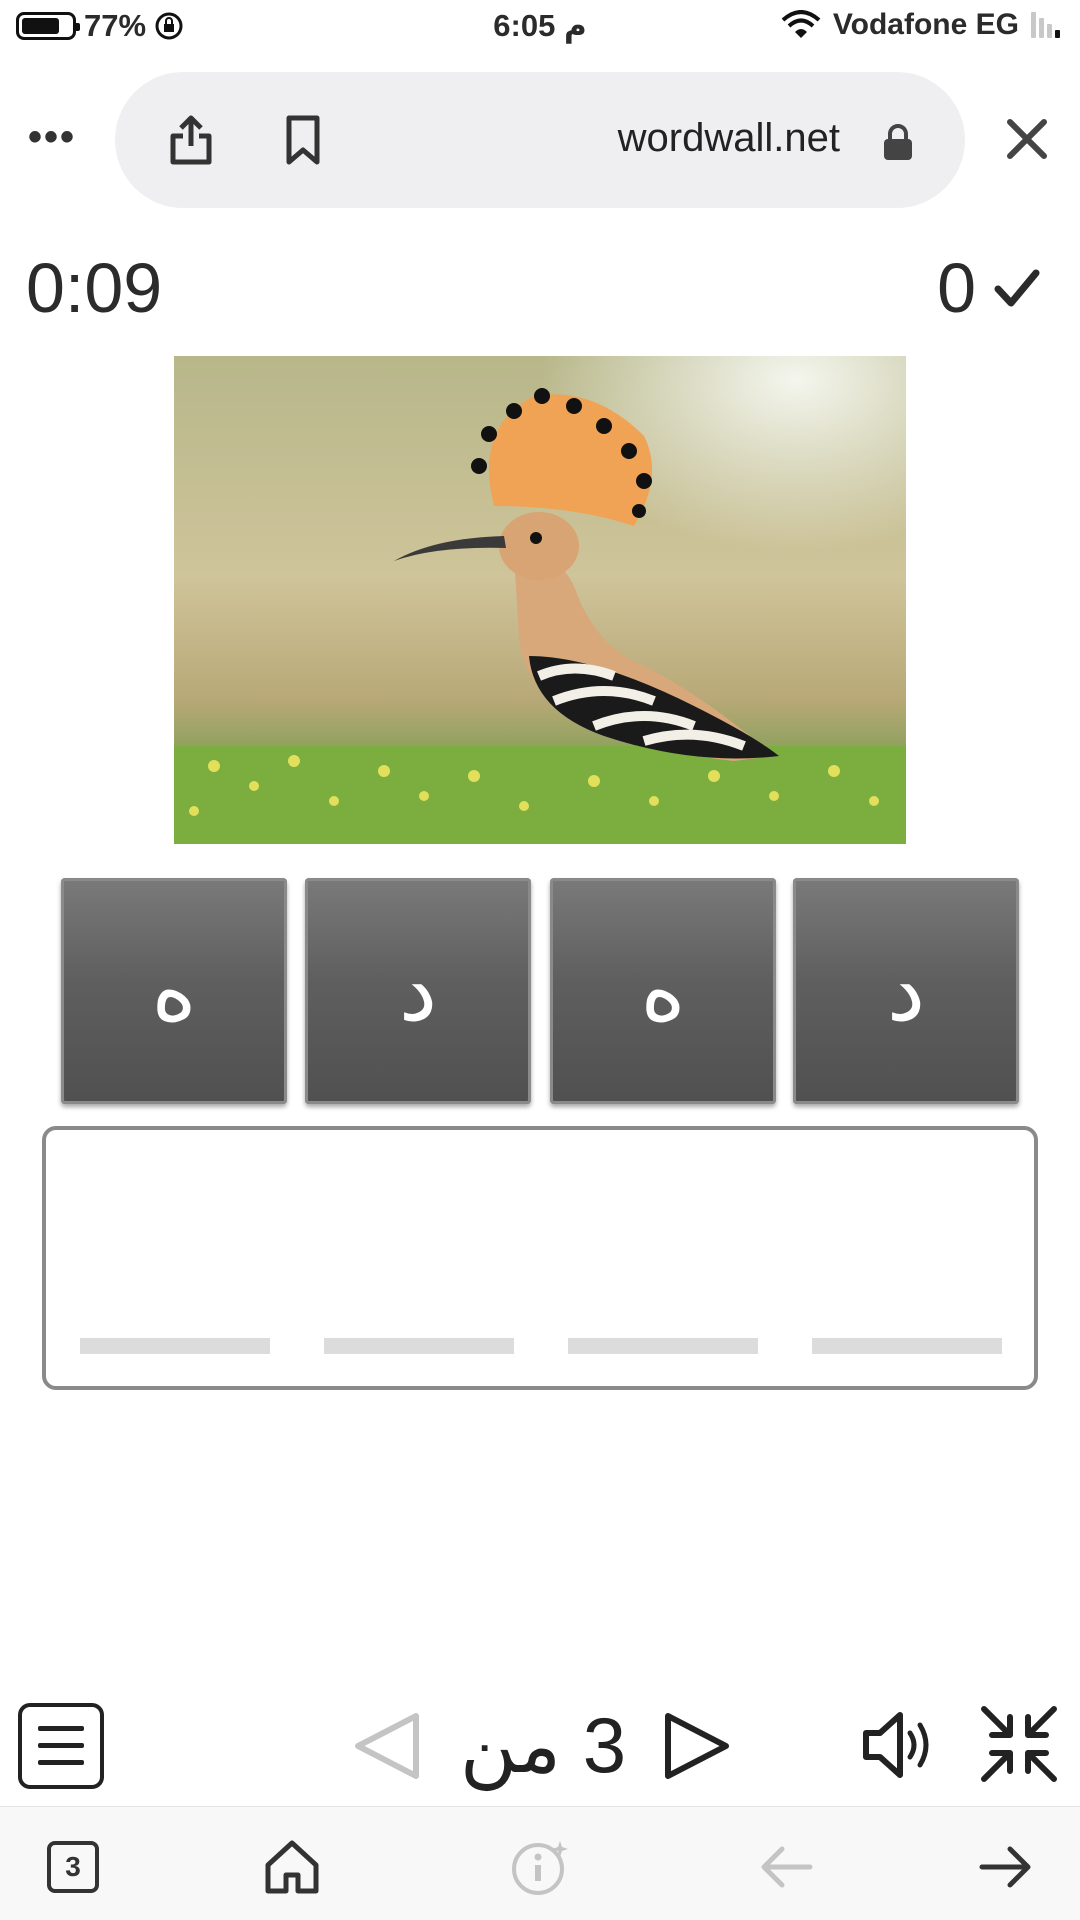  I want to click on close-icon, so click(1027, 139).